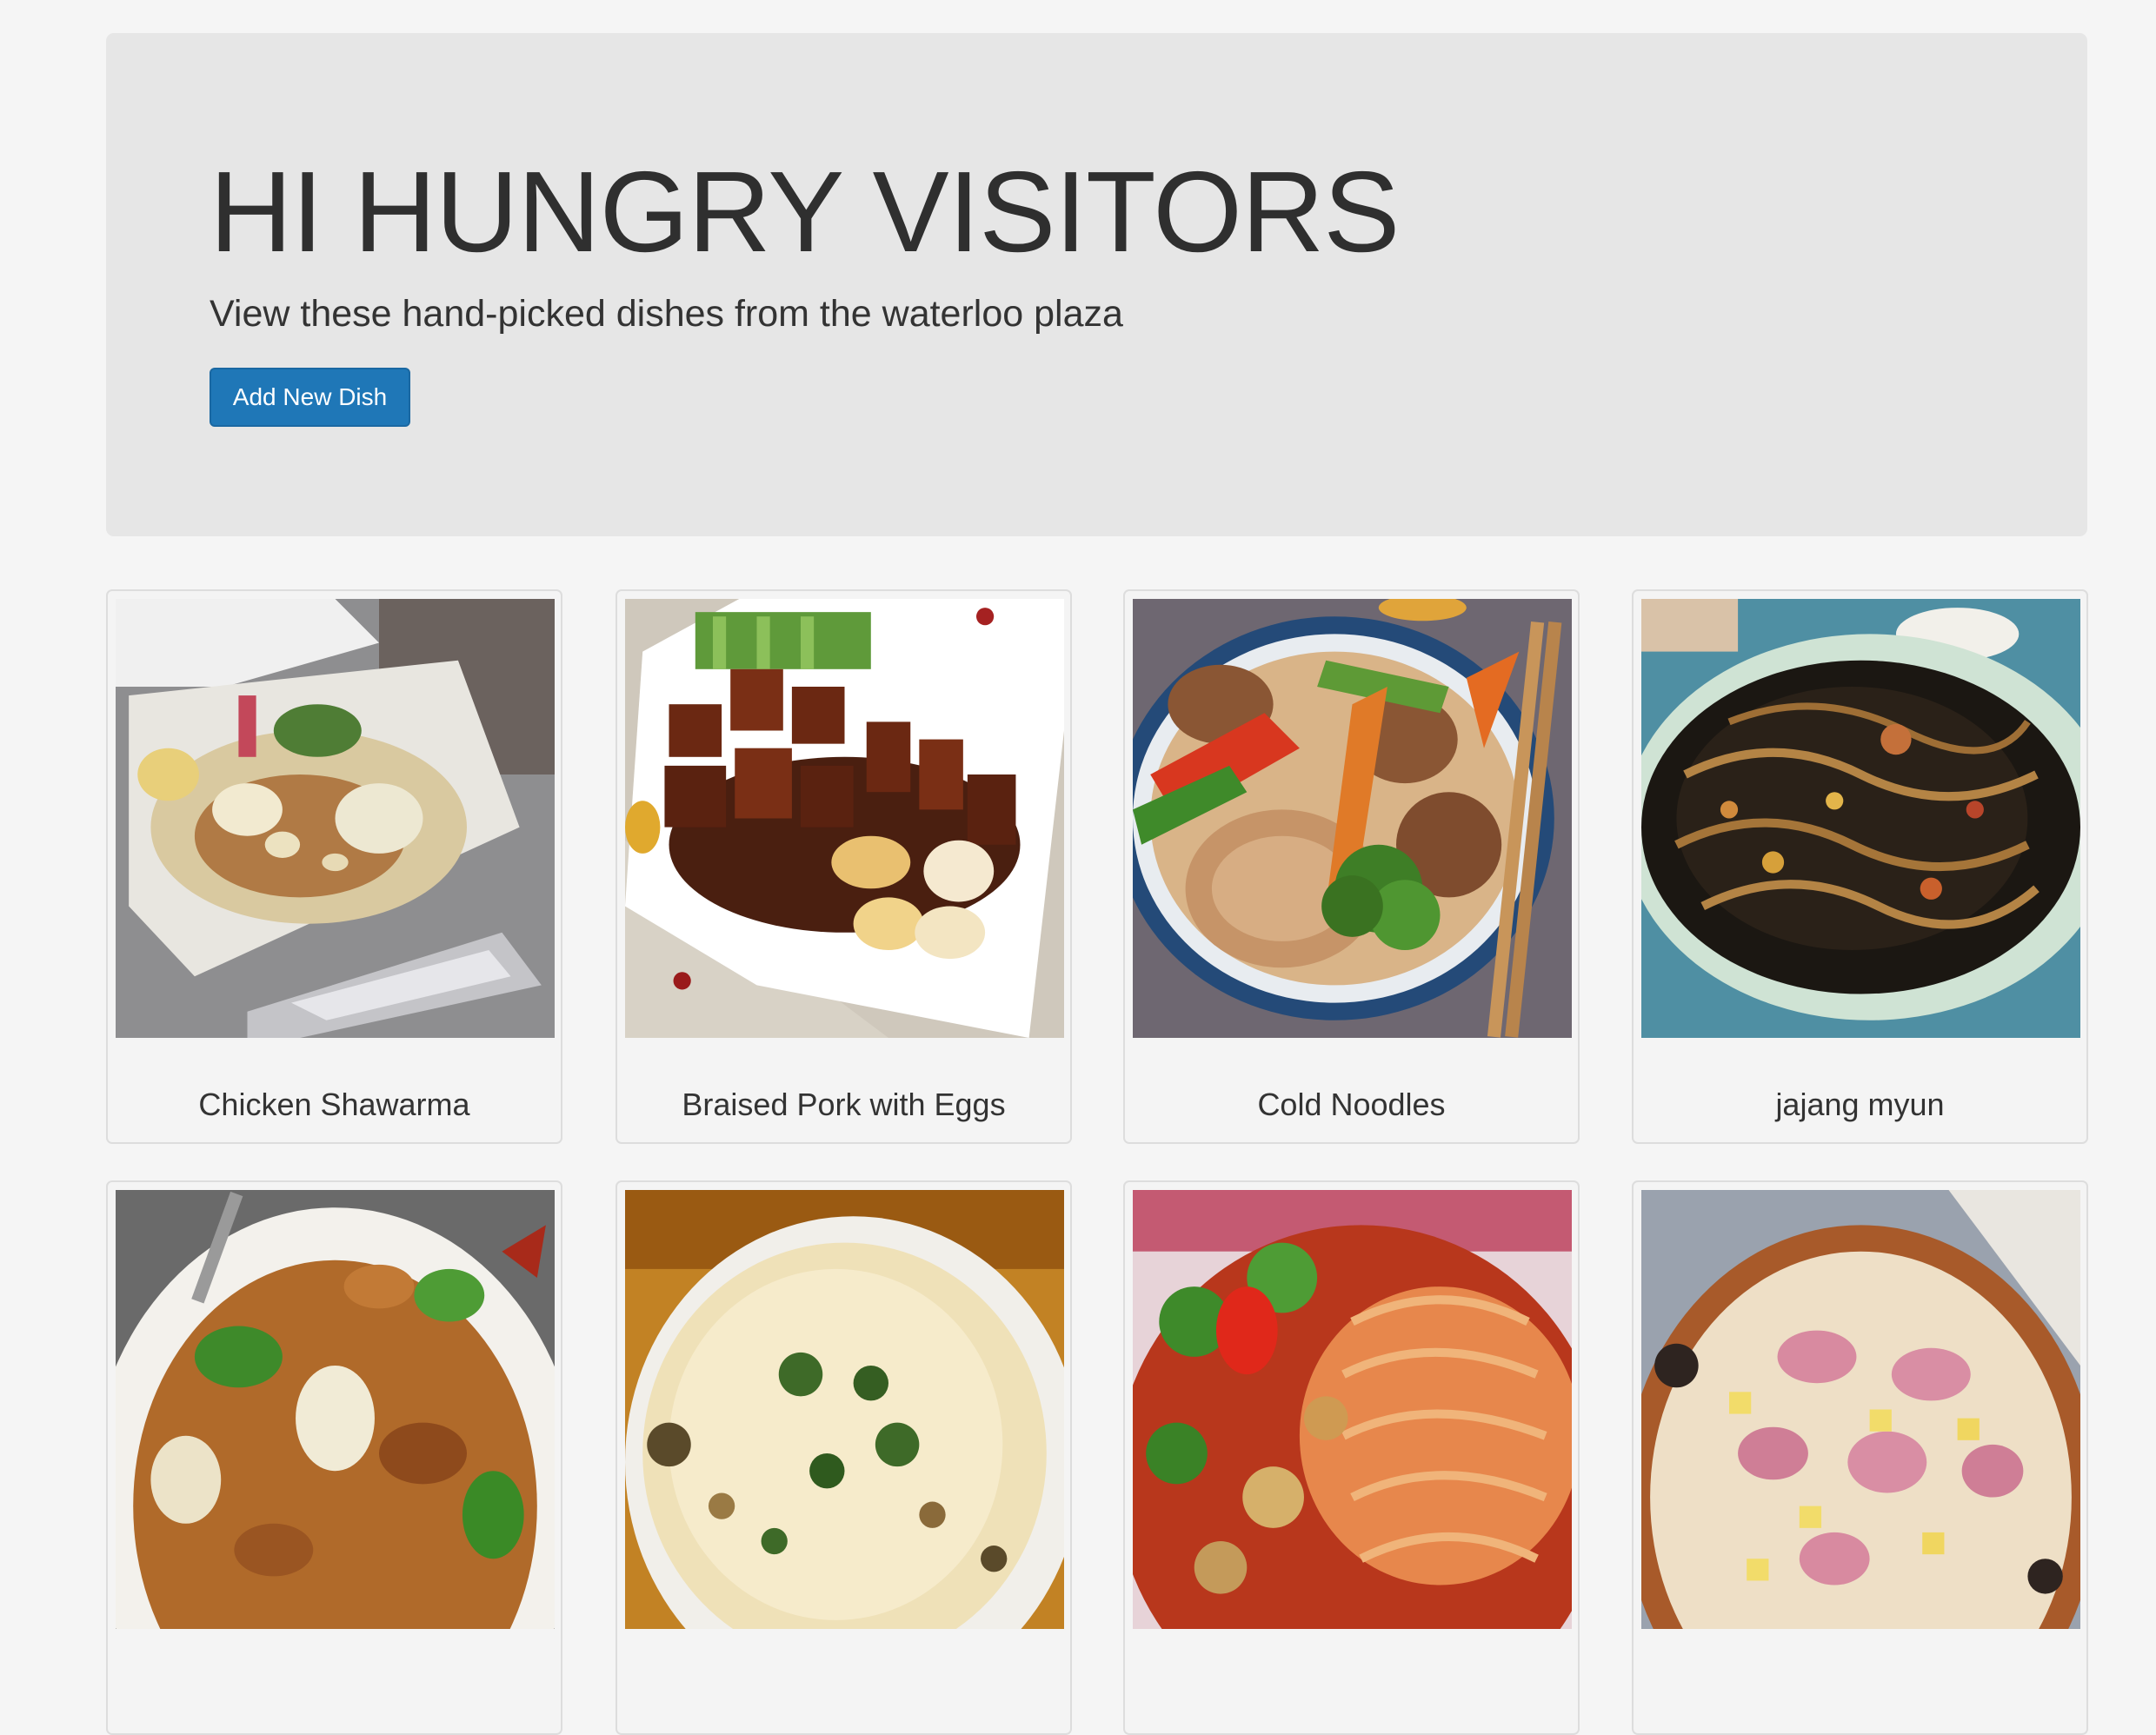 The height and width of the screenshot is (1735, 2156). I want to click on spaghetti-photo, so click(1352, 1409).